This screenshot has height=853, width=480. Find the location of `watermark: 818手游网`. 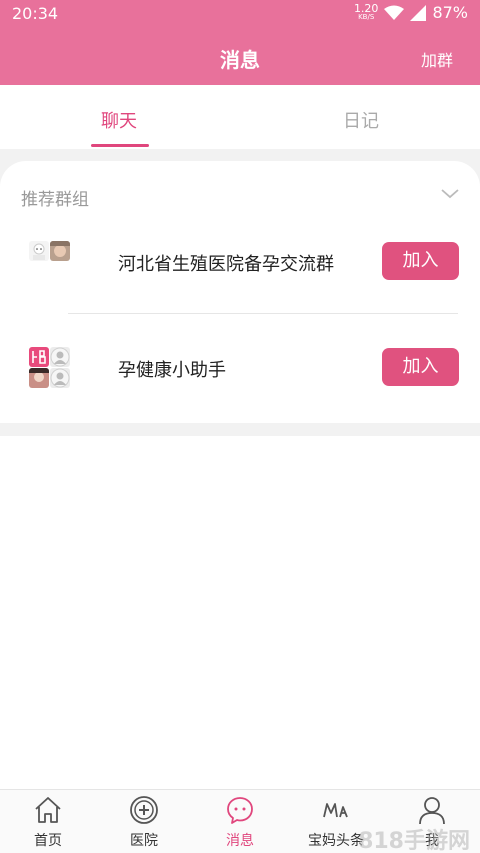

watermark: 818手游网 is located at coordinates (414, 841).